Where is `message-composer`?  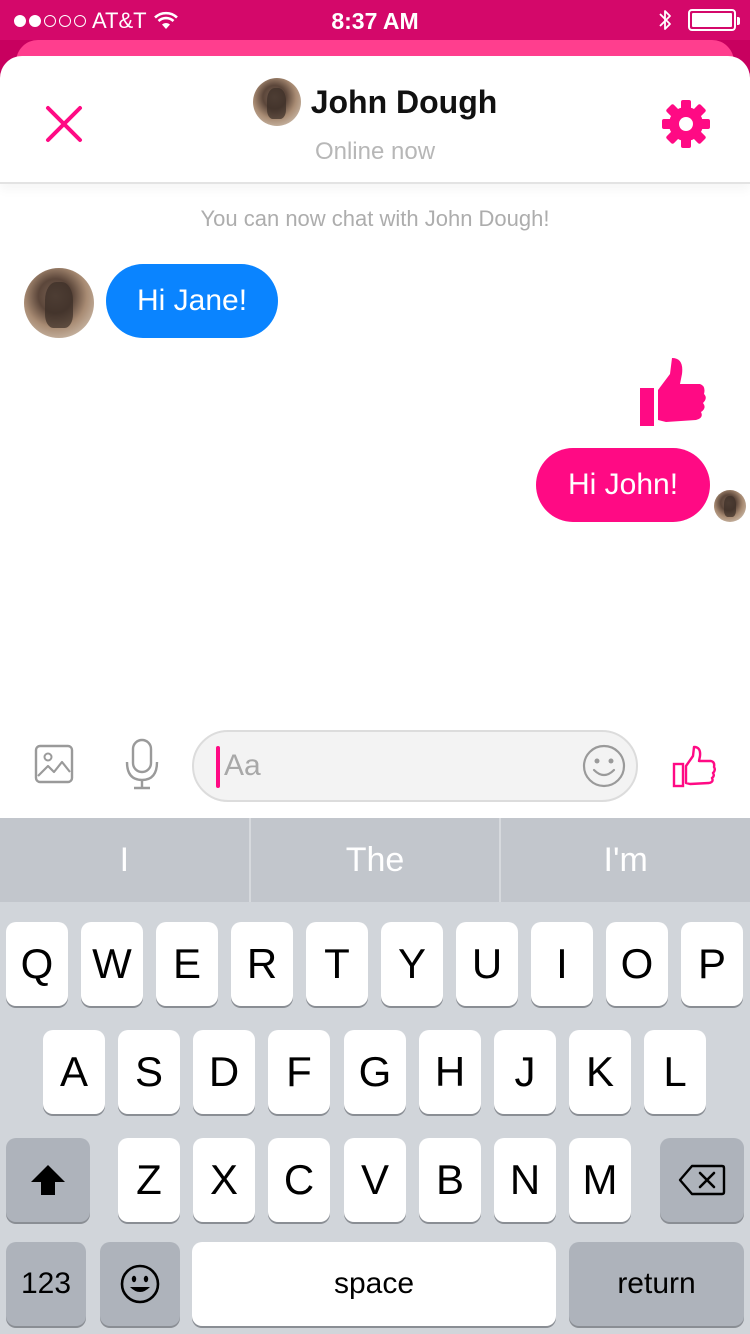
message-composer is located at coordinates (375, 763).